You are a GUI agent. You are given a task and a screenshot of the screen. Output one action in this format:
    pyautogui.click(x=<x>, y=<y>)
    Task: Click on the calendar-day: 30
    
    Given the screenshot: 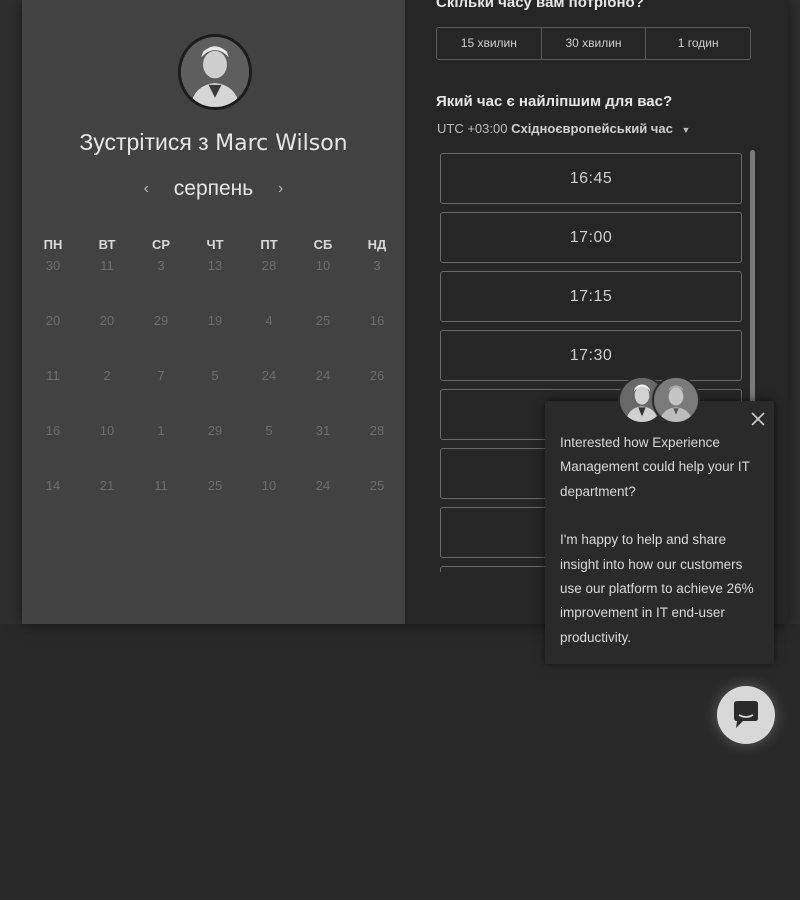 What is the action you would take?
    pyautogui.click(x=53, y=265)
    